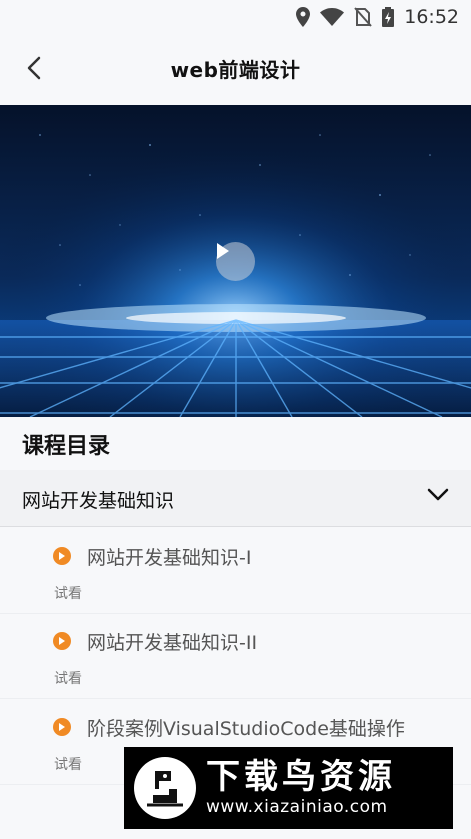 This screenshot has width=471, height=839. I want to click on chapter-label: 网站开发基础知识, so click(98, 501).